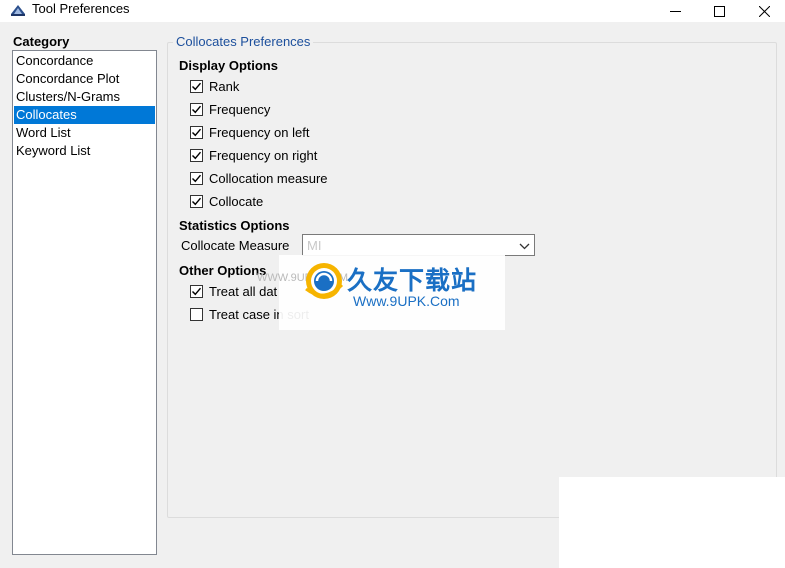 The image size is (785, 568). What do you see at coordinates (81, 8) in the screenshot?
I see `window-title: Tool Preferences` at bounding box center [81, 8].